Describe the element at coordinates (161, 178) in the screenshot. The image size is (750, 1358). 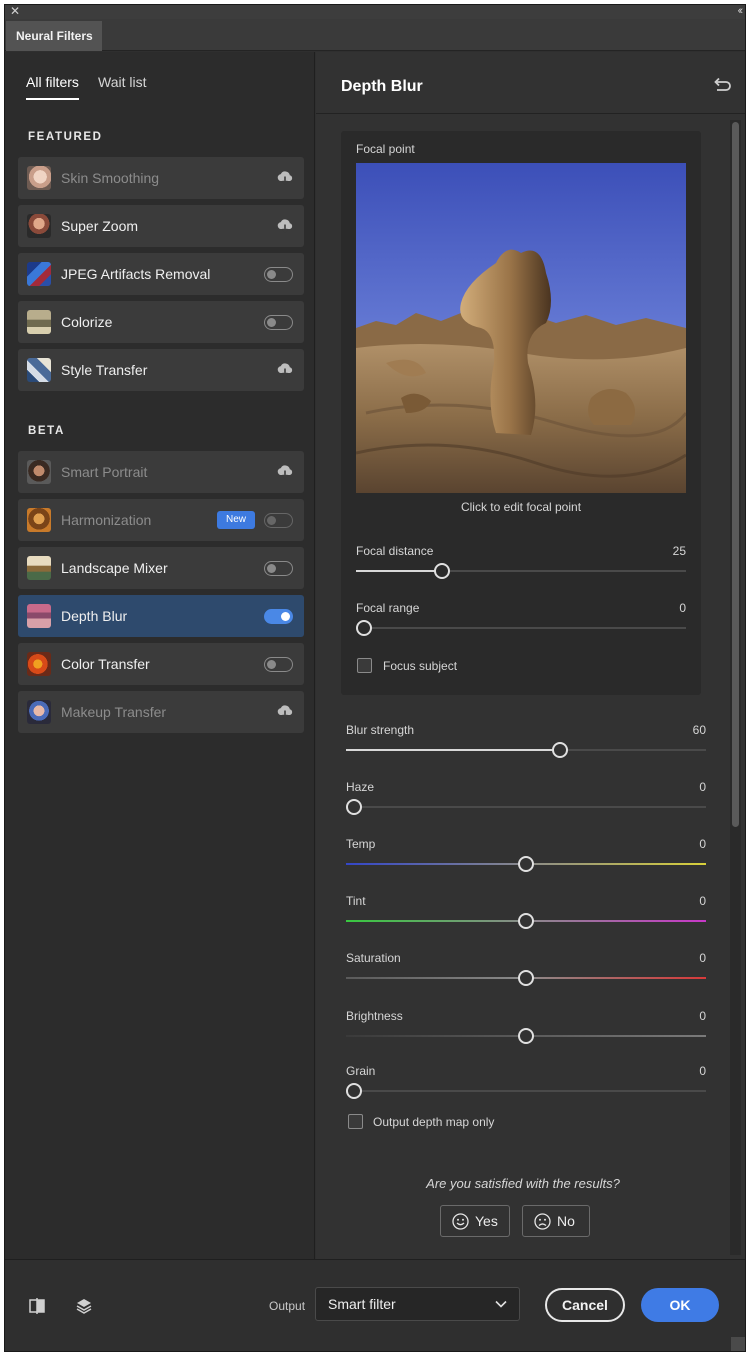
I see `filter-item-skin-smoothing: Skin Smoothing` at that location.